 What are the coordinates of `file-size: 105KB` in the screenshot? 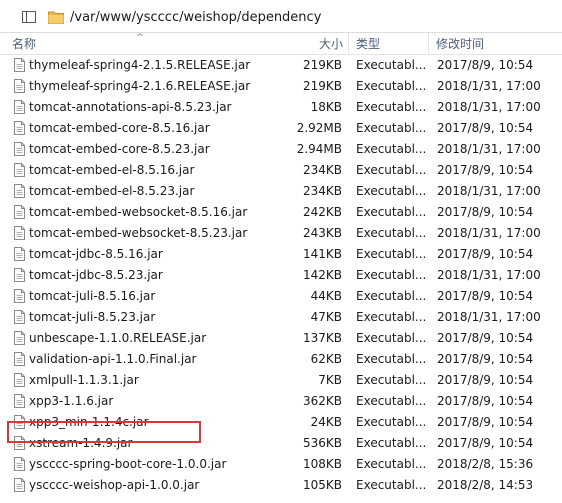 It's located at (322, 485).